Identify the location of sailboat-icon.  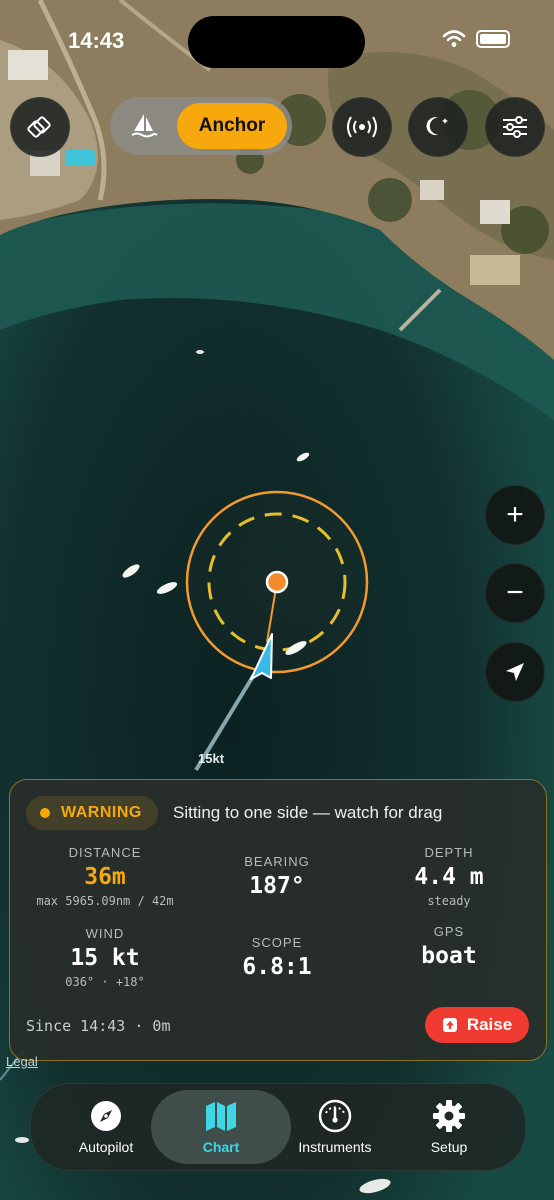
(144, 126).